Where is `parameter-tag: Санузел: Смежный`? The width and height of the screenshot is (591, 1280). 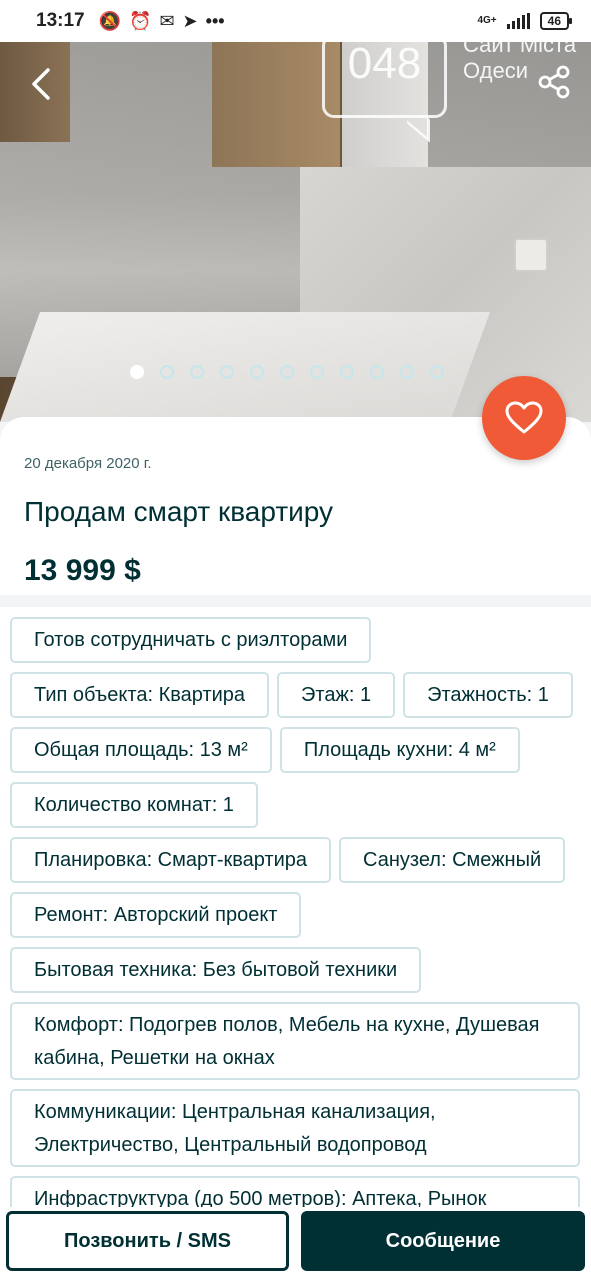 parameter-tag: Санузел: Смежный is located at coordinates (452, 860).